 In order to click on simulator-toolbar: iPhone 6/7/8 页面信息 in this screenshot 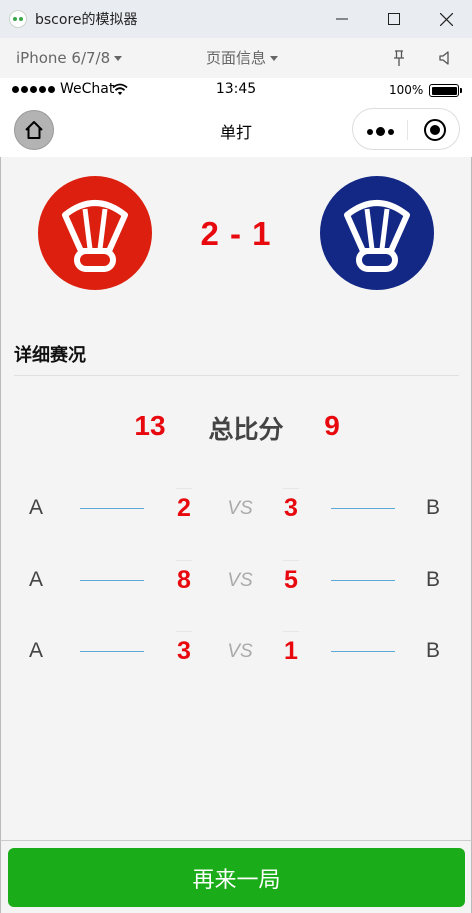, I will do `click(236, 58)`.